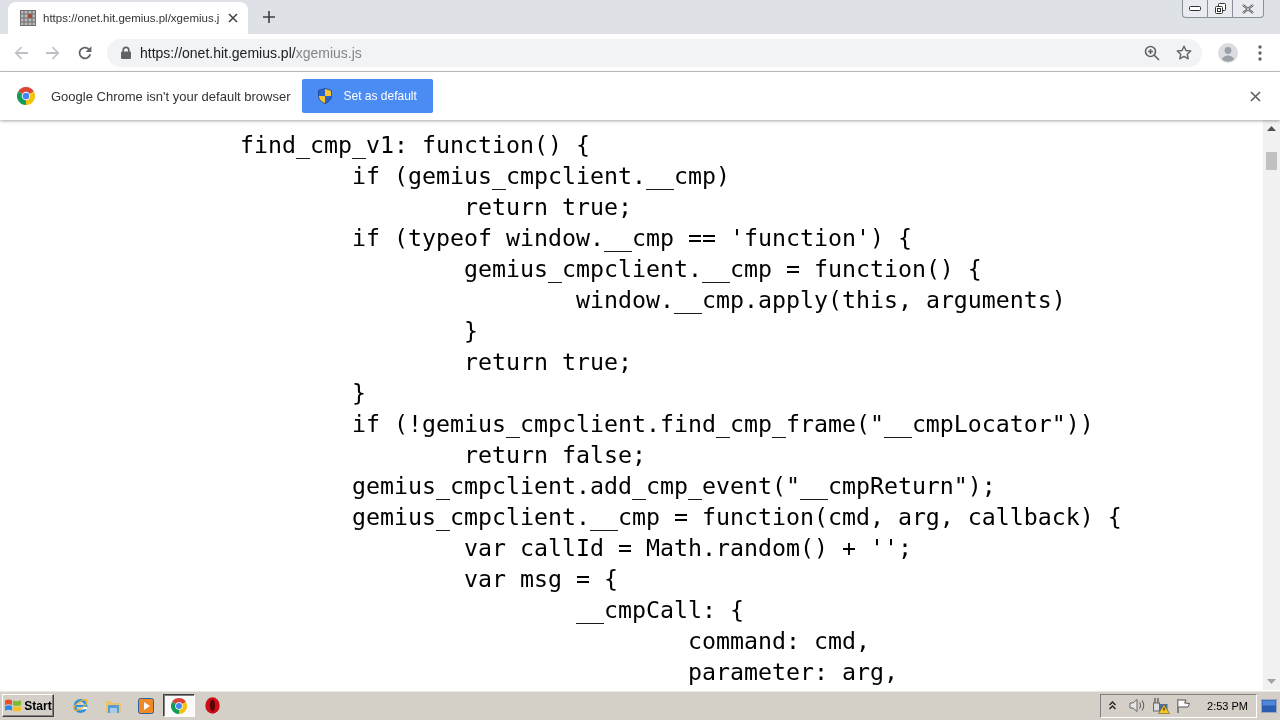  I want to click on code-line: gemius_cmpclient.__cmp = function() {, so click(722, 268).